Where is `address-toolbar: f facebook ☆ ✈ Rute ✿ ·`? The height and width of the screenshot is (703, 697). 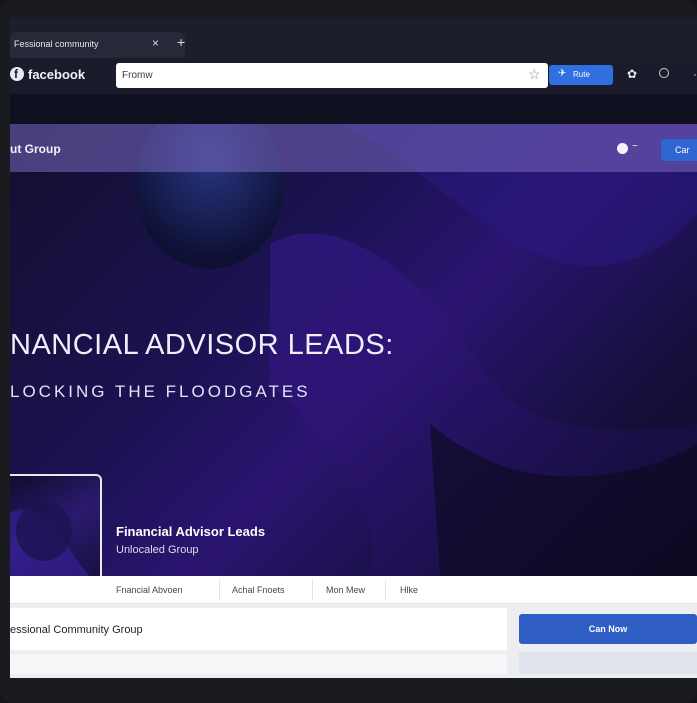
address-toolbar: f facebook ☆ ✈ Rute ✿ · is located at coordinates (353, 76).